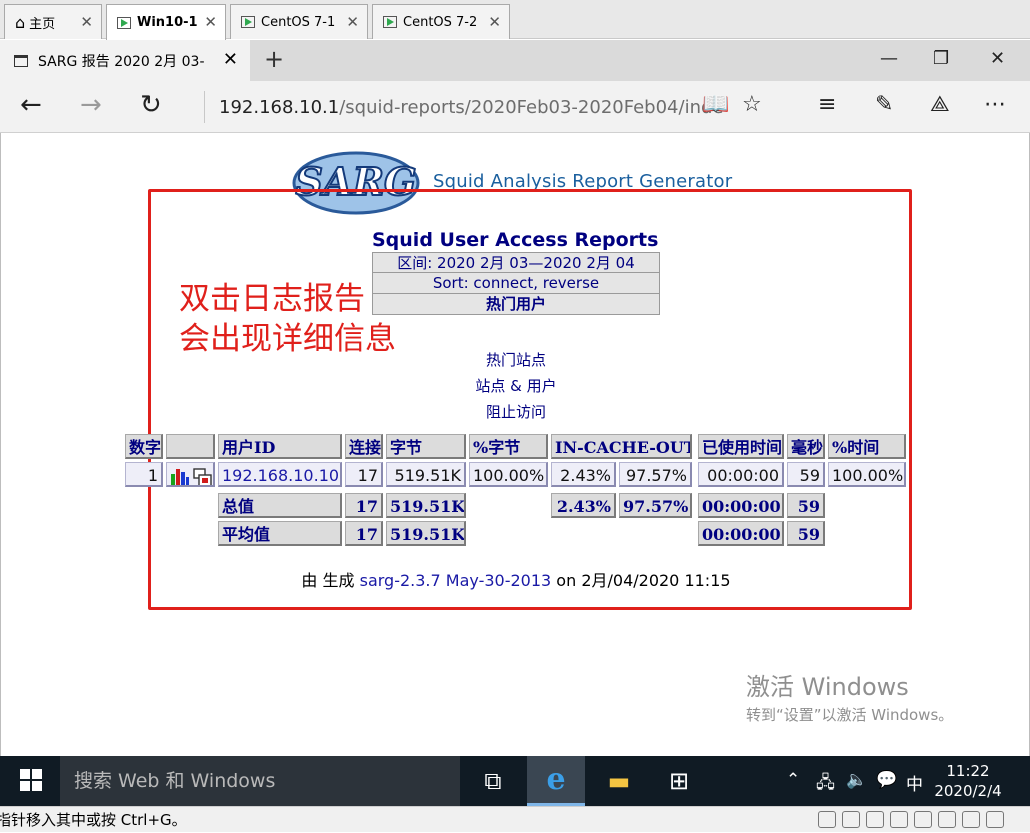 The image size is (1030, 833). Describe the element at coordinates (968, 781) in the screenshot. I see `clock: 11:22 2020/2/4` at that location.